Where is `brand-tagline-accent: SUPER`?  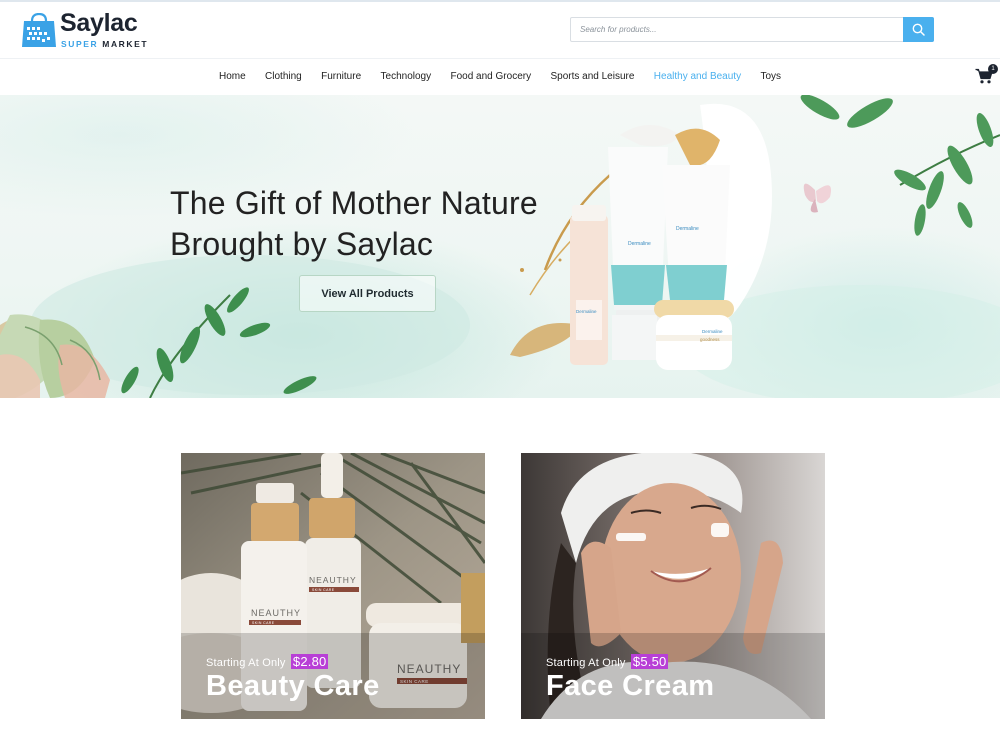 brand-tagline-accent: SUPER is located at coordinates (80, 44).